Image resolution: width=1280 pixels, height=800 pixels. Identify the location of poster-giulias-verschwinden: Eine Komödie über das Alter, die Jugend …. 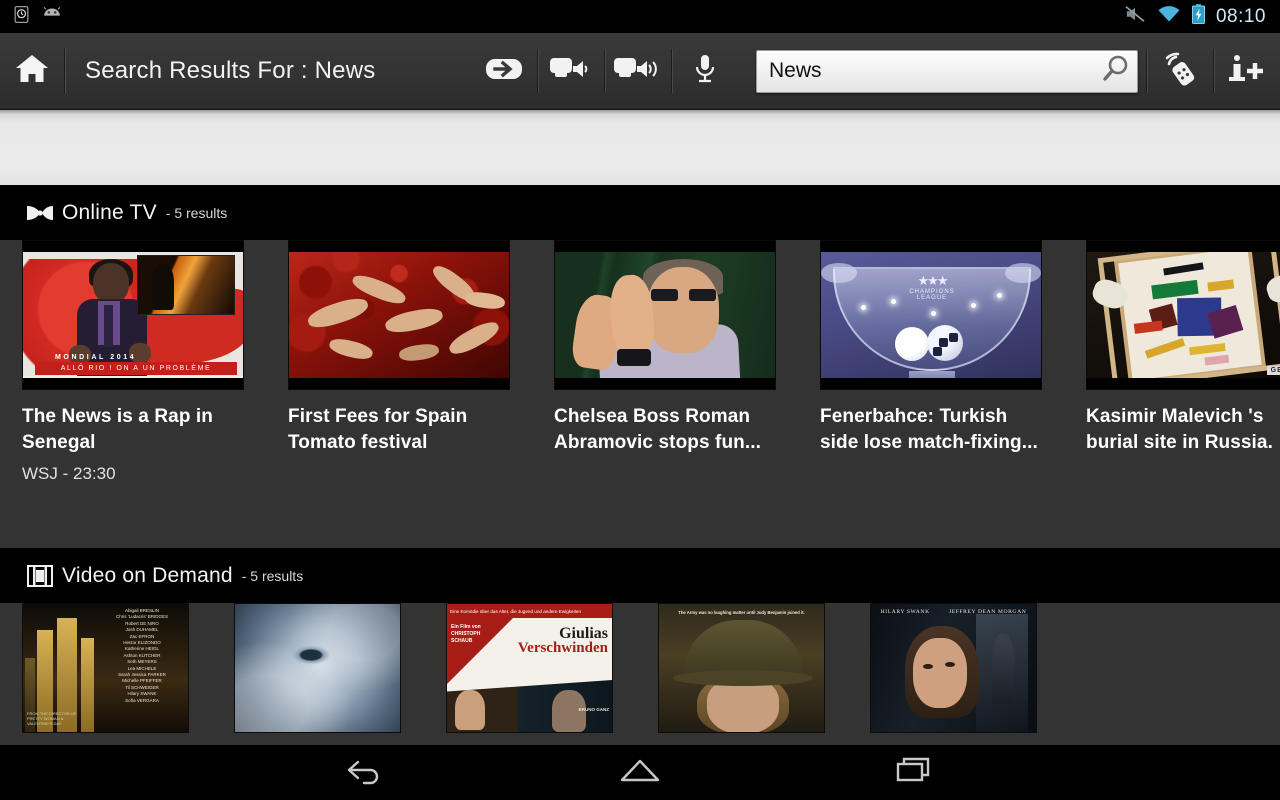
(529, 668).